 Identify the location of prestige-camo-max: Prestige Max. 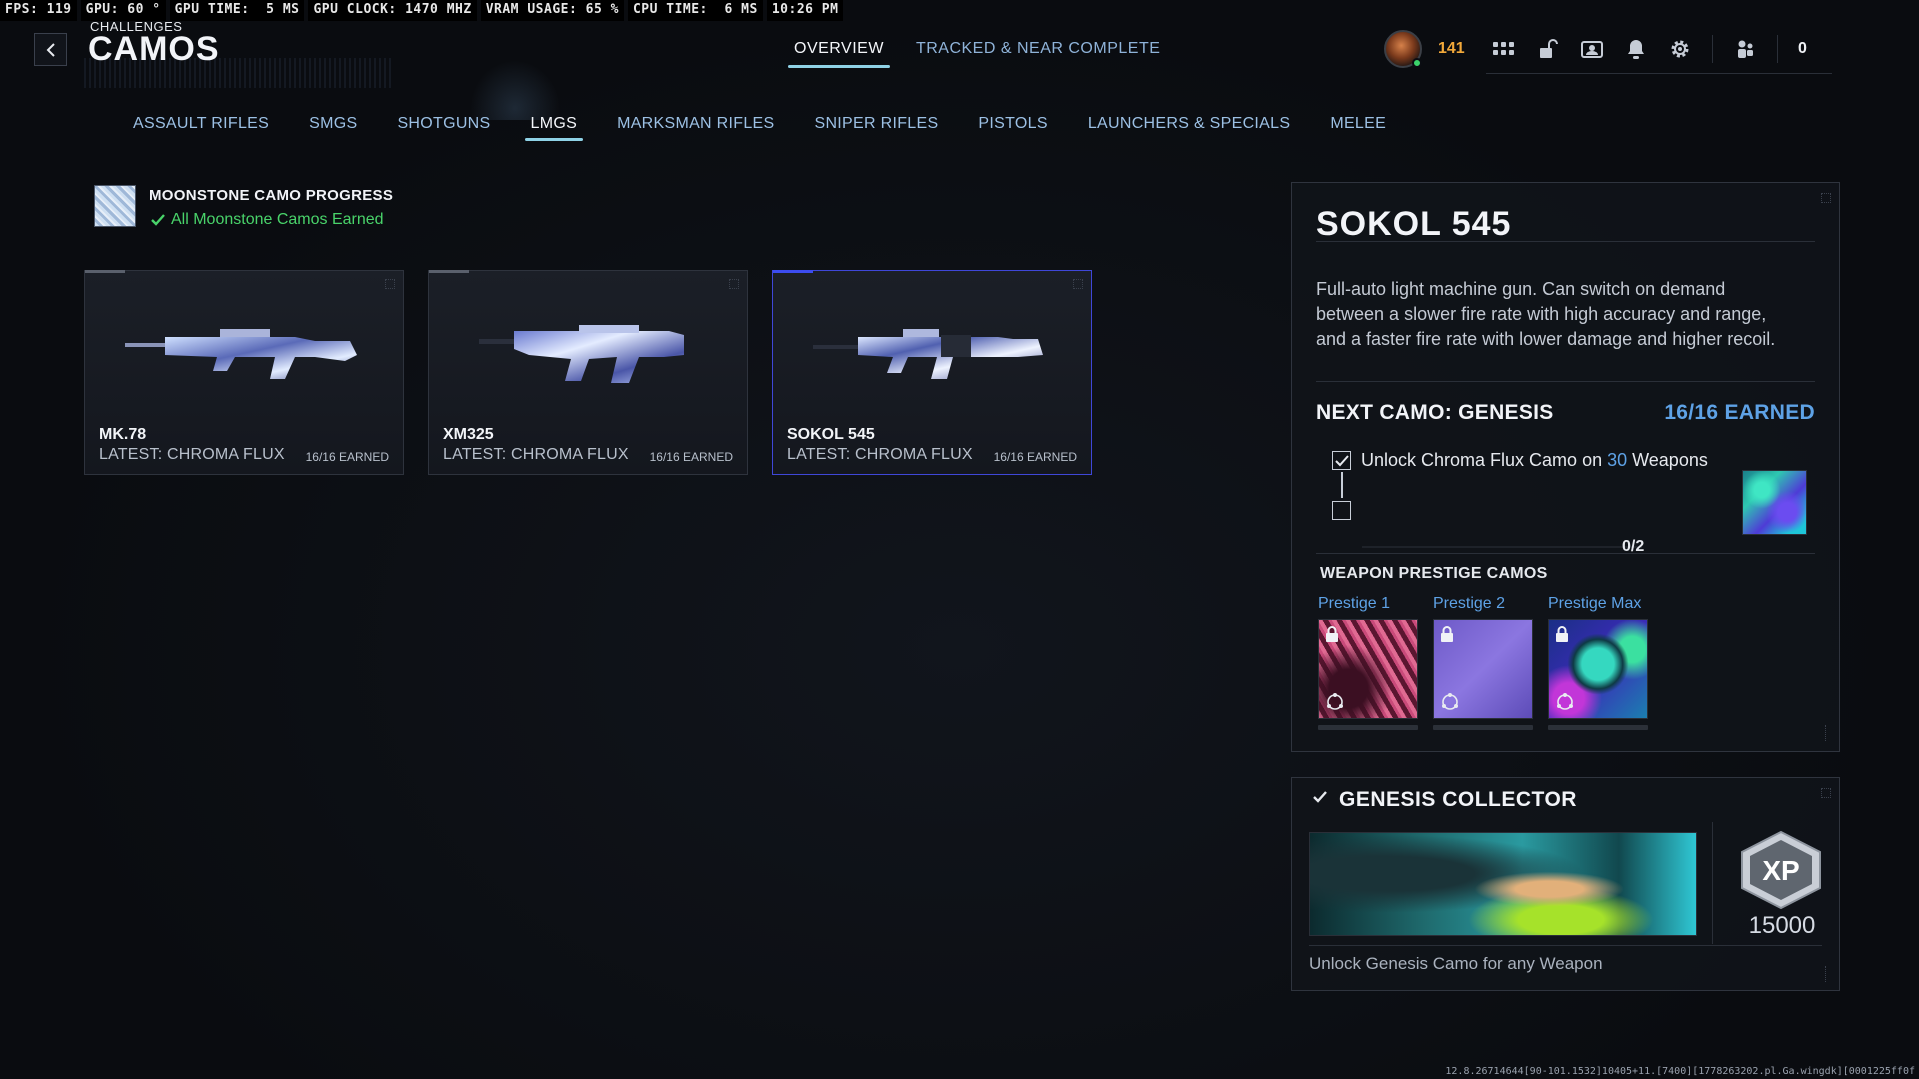
(1598, 662).